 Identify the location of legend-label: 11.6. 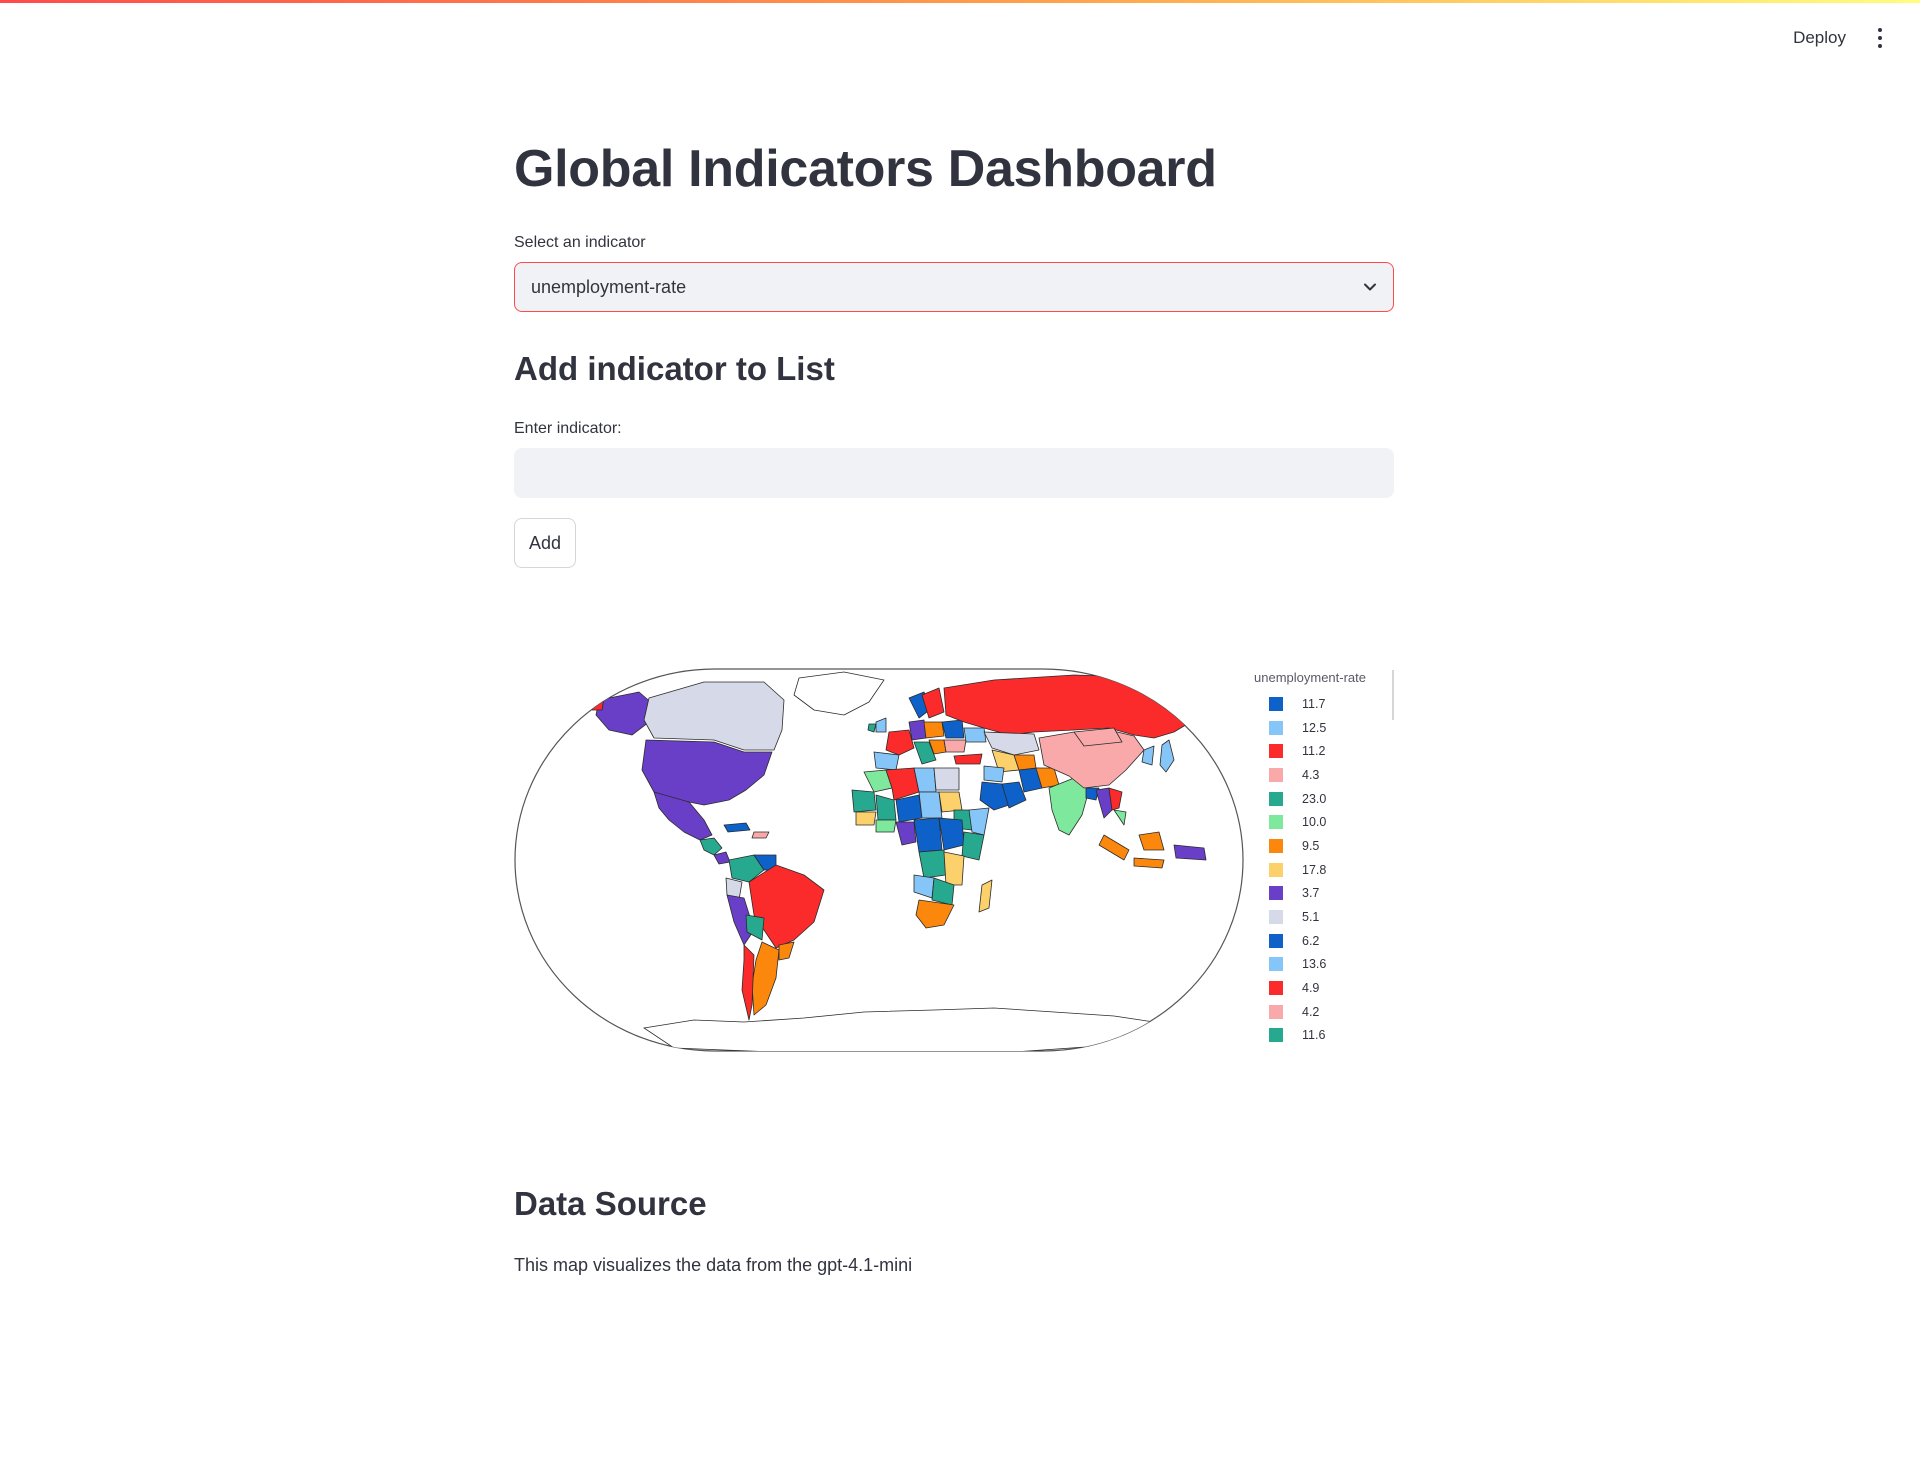
(1314, 1035).